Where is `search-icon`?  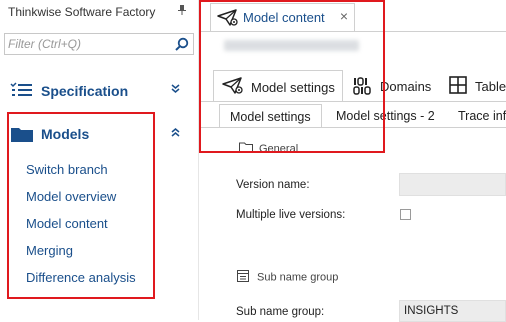 search-icon is located at coordinates (182, 44).